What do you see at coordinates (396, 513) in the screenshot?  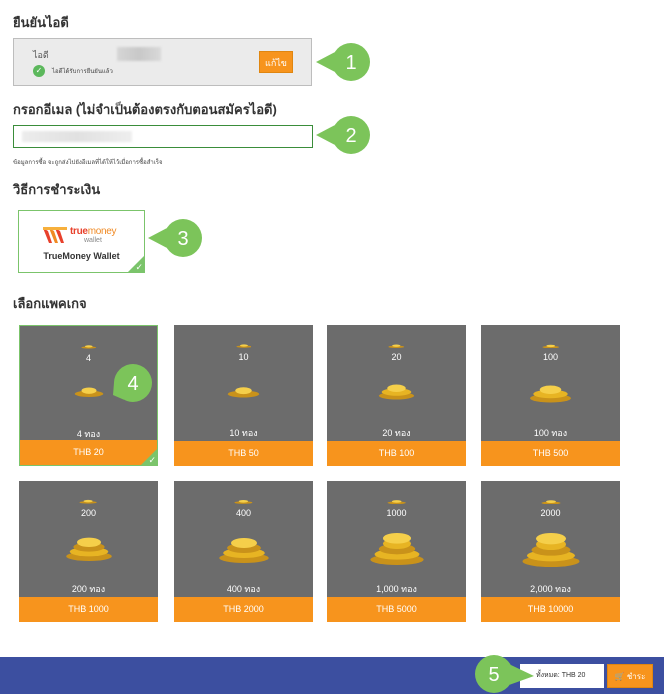 I see `package-amount: 1000` at bounding box center [396, 513].